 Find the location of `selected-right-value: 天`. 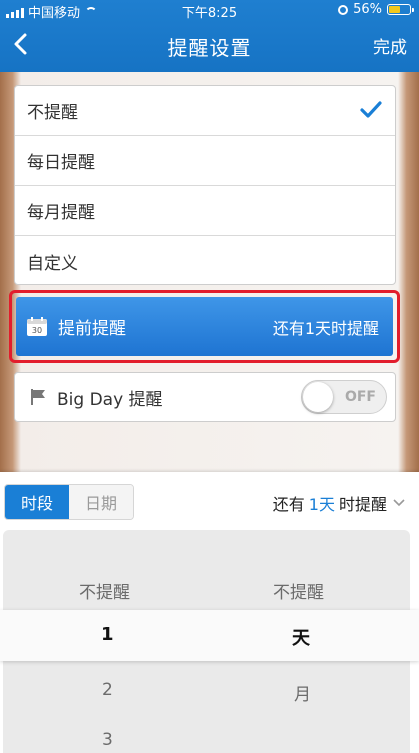

selected-right-value: 天 is located at coordinates (301, 637).